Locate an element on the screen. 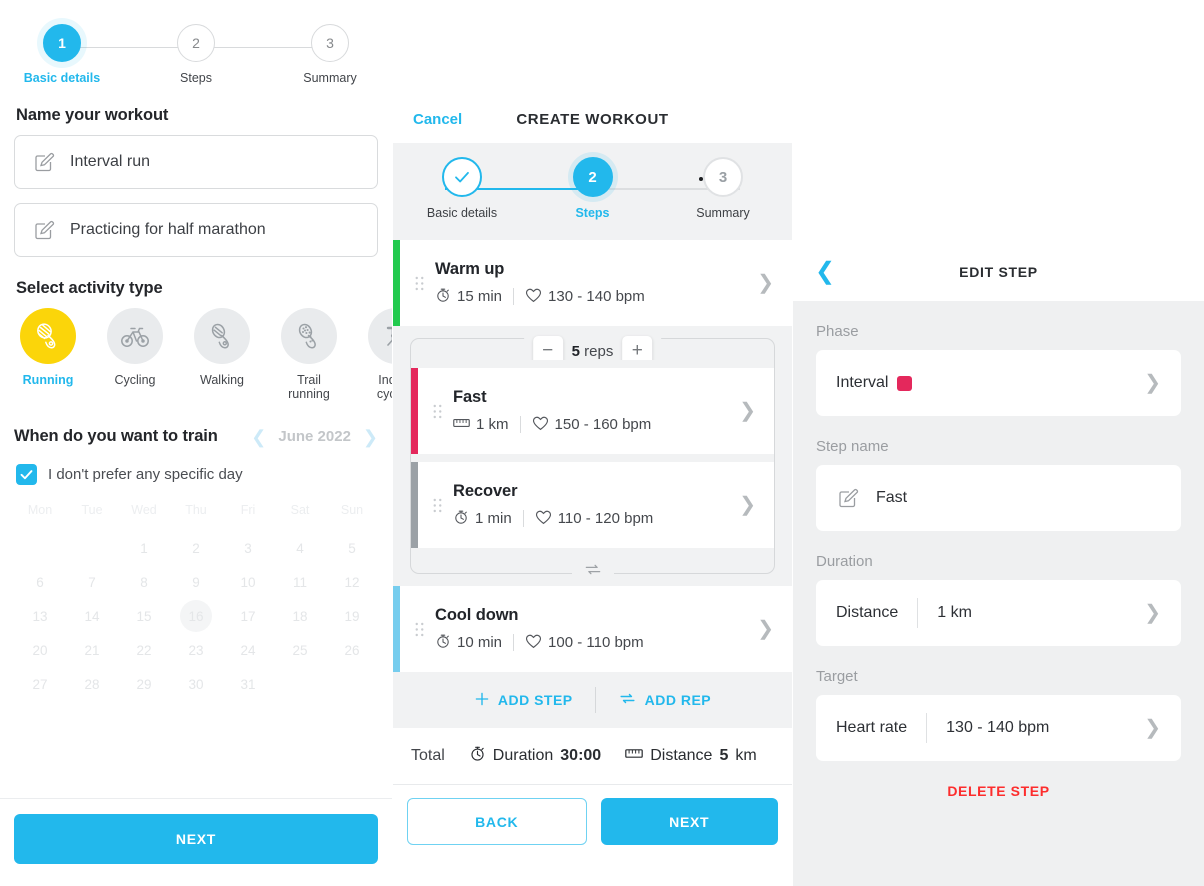  walking-shoe-icon is located at coordinates (222, 336).